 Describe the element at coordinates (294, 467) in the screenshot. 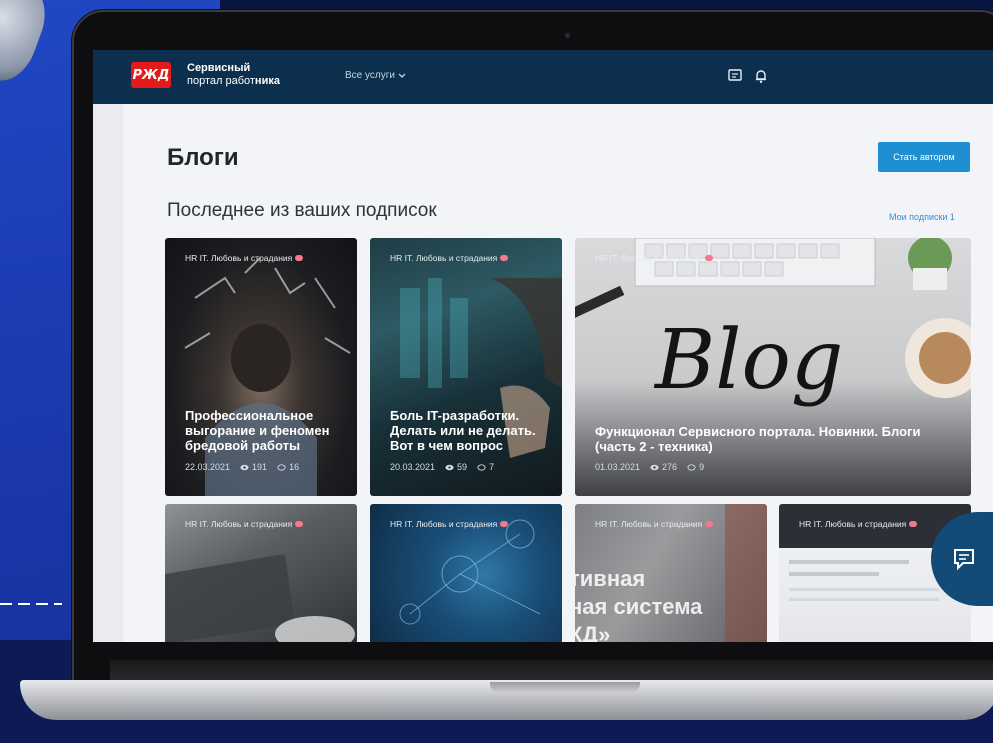

I see `comments-value: 16` at that location.